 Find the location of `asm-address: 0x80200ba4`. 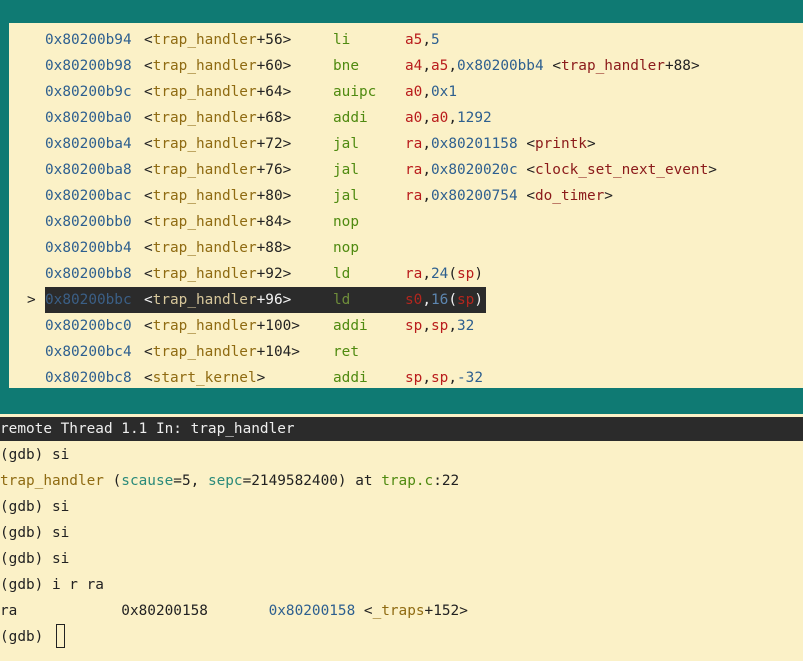

asm-address: 0x80200ba4 is located at coordinates (88, 144).